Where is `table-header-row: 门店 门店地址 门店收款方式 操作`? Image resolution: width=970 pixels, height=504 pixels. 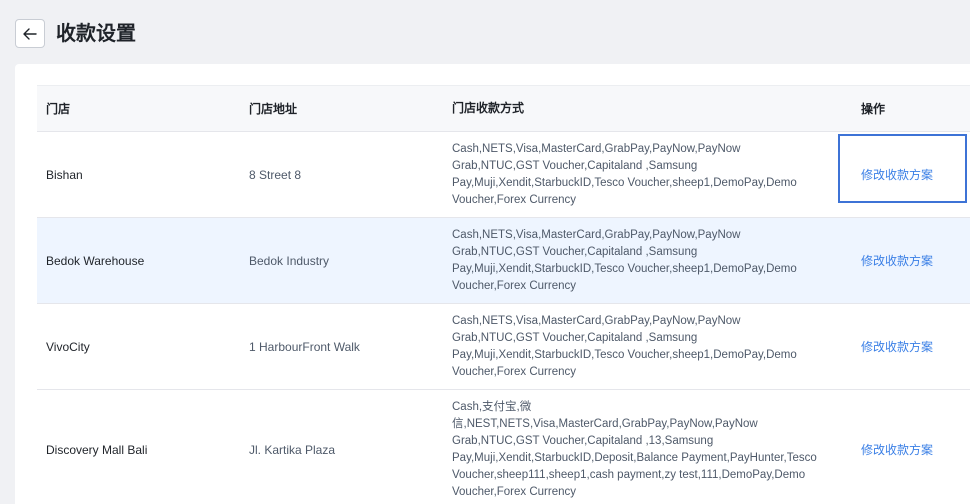 table-header-row: 门店 门店地址 门店收款方式 操作 is located at coordinates (503, 109).